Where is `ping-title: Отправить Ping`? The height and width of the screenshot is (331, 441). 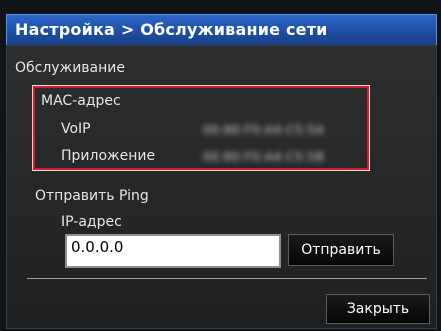 ping-title: Отправить Ping is located at coordinates (92, 196).